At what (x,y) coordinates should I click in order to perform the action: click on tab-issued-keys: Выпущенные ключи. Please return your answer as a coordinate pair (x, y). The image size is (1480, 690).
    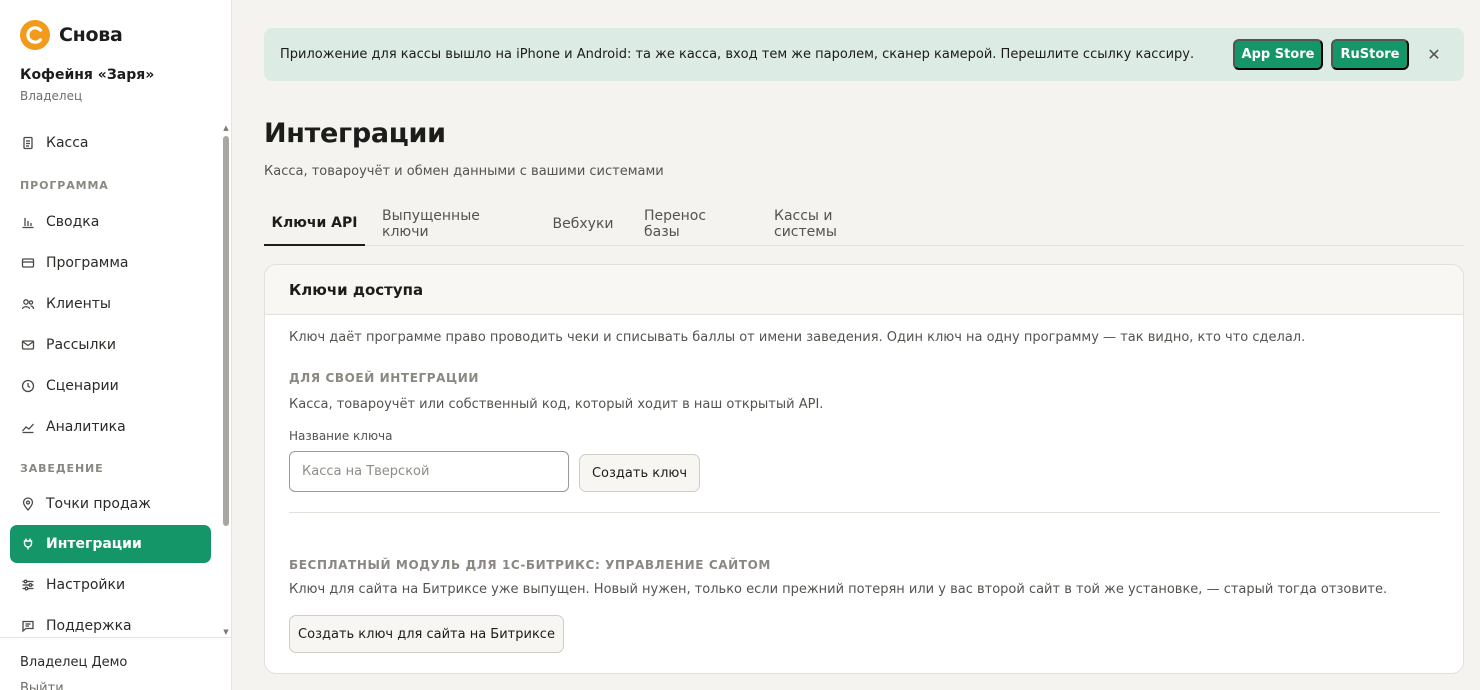
    Looking at the image, I should click on (452, 223).